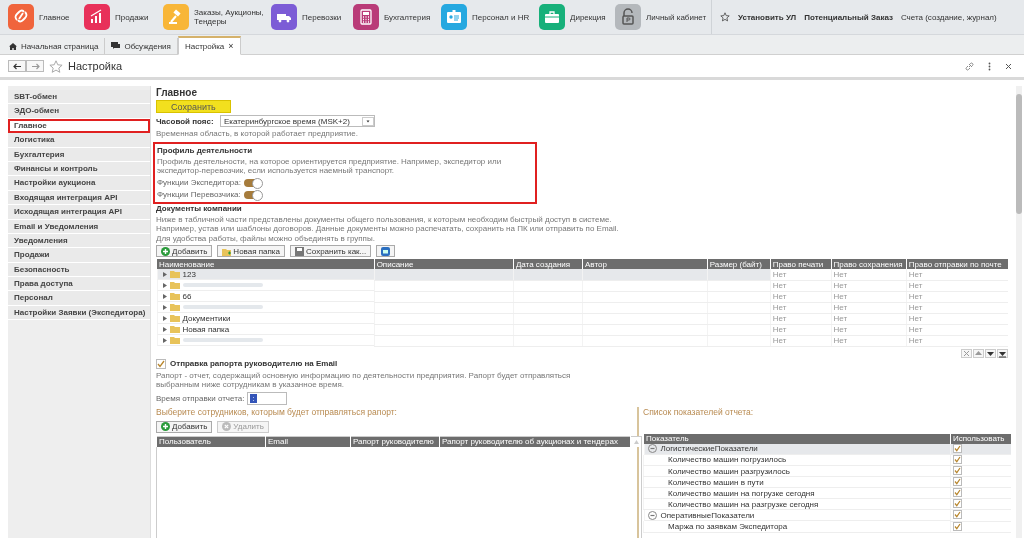  I want to click on save-button: Сохранить, so click(193, 106).